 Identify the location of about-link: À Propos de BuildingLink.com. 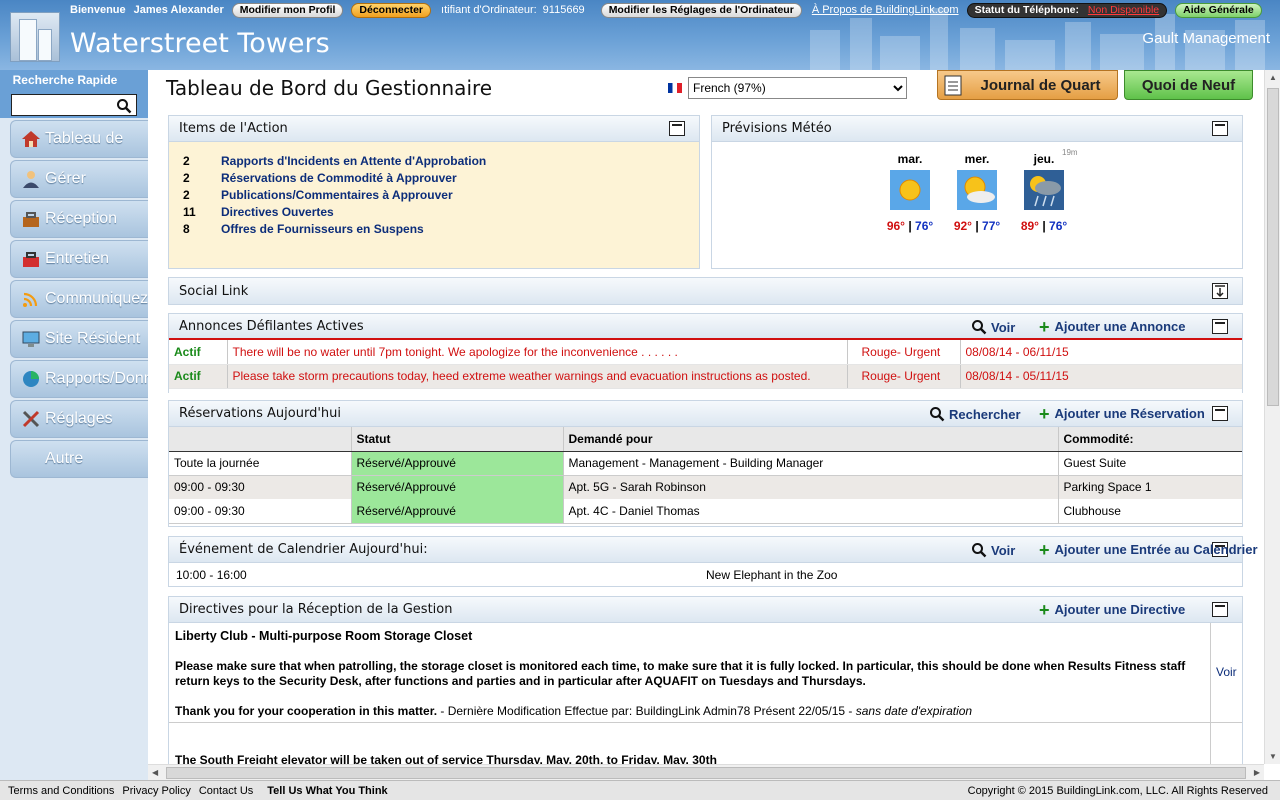
(885, 10).